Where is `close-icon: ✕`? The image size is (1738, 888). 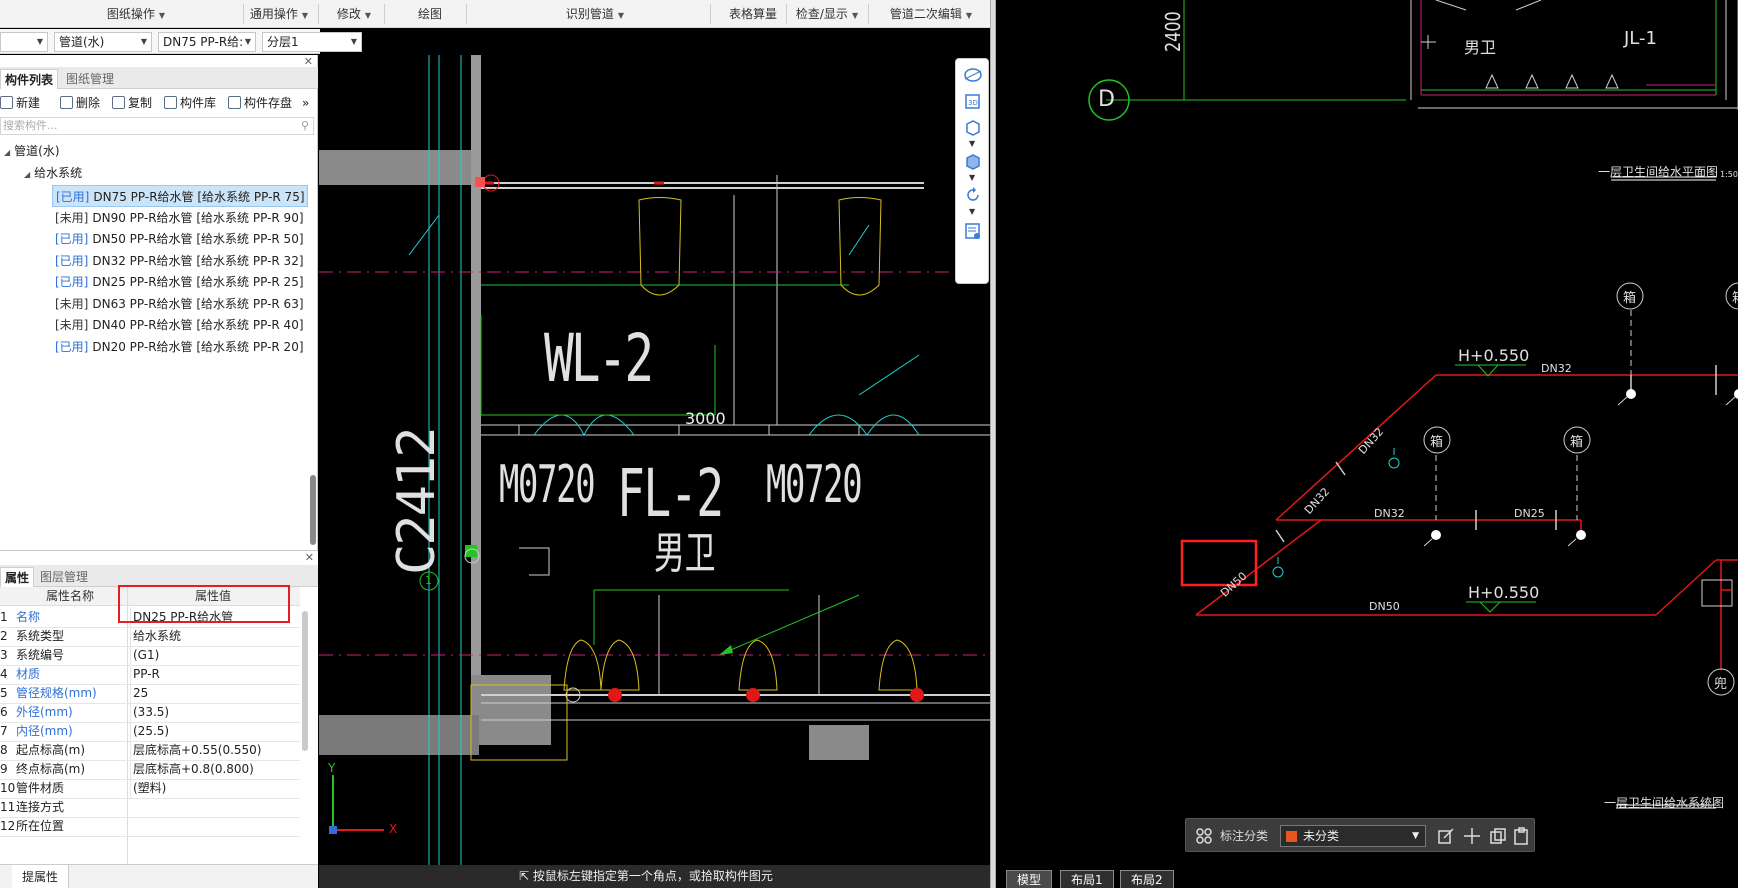
close-icon: ✕ is located at coordinates (309, 557).